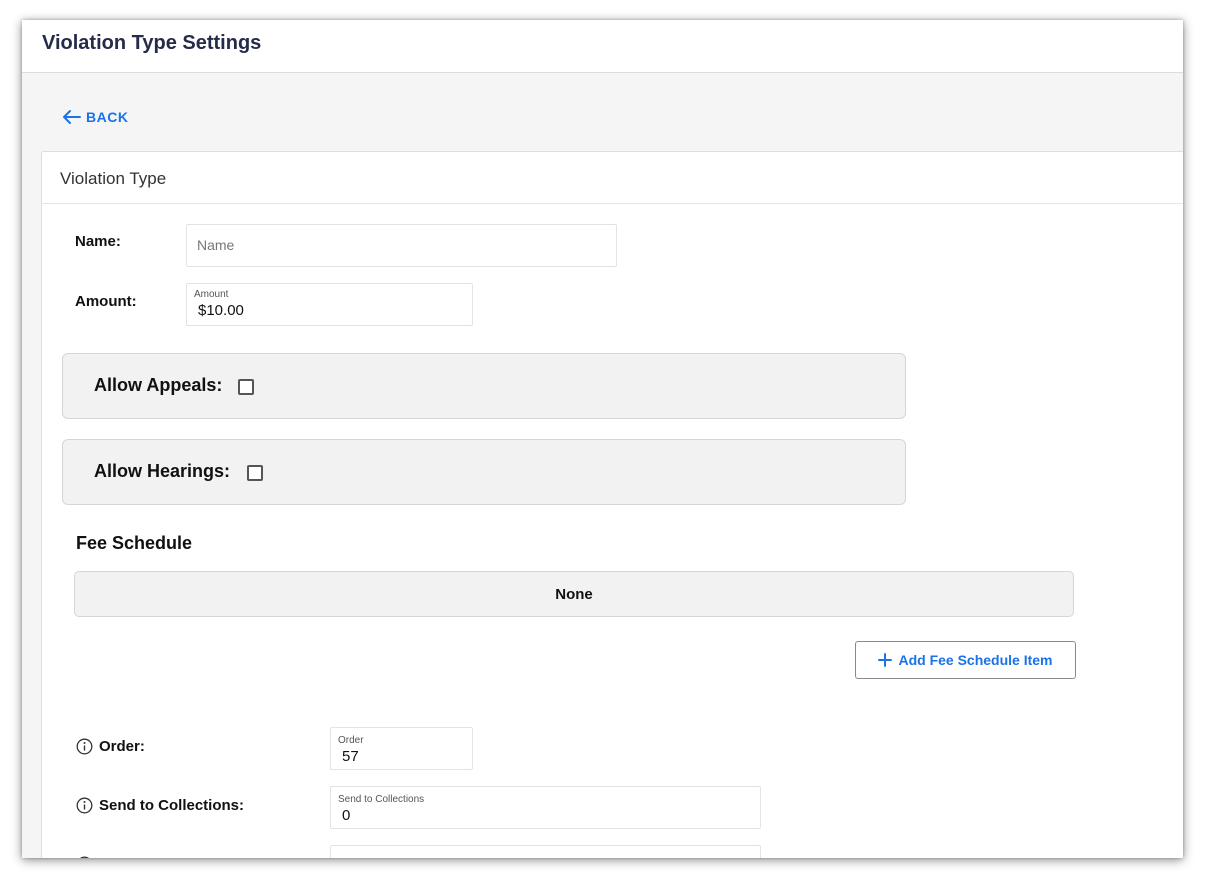 The width and height of the screenshot is (1215, 886). Describe the element at coordinates (484, 472) in the screenshot. I see `allow-hearings-panel: Allow Hearings:` at that location.